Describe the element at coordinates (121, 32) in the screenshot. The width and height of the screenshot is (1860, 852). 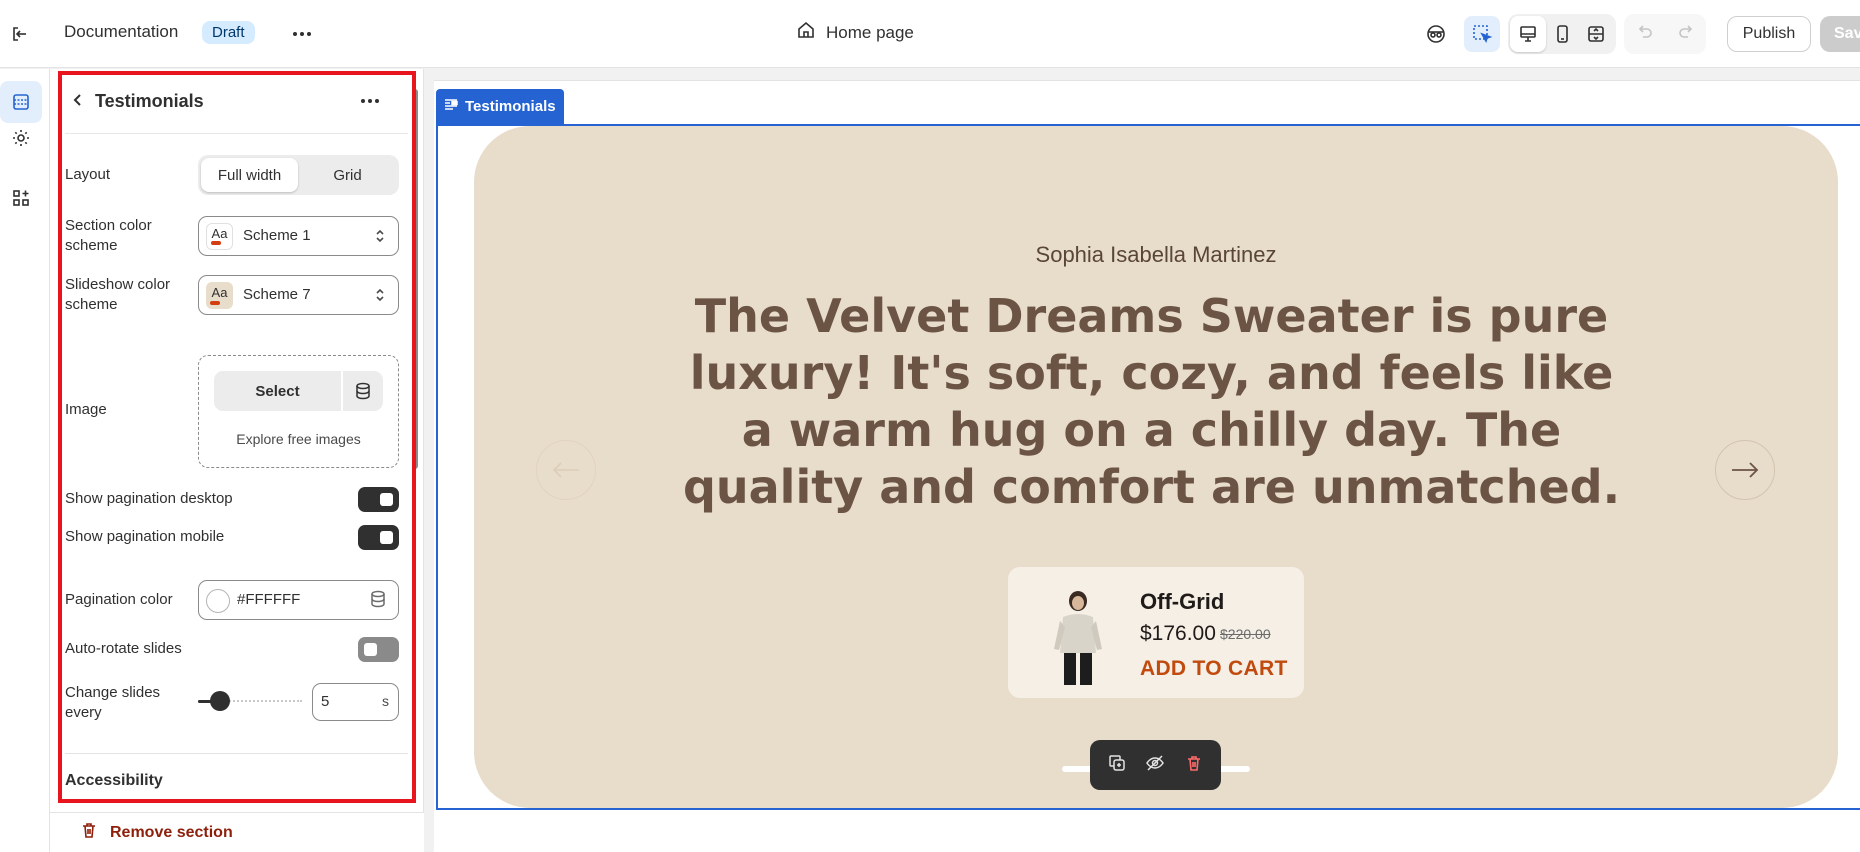
I see `store-name: Documentation` at that location.